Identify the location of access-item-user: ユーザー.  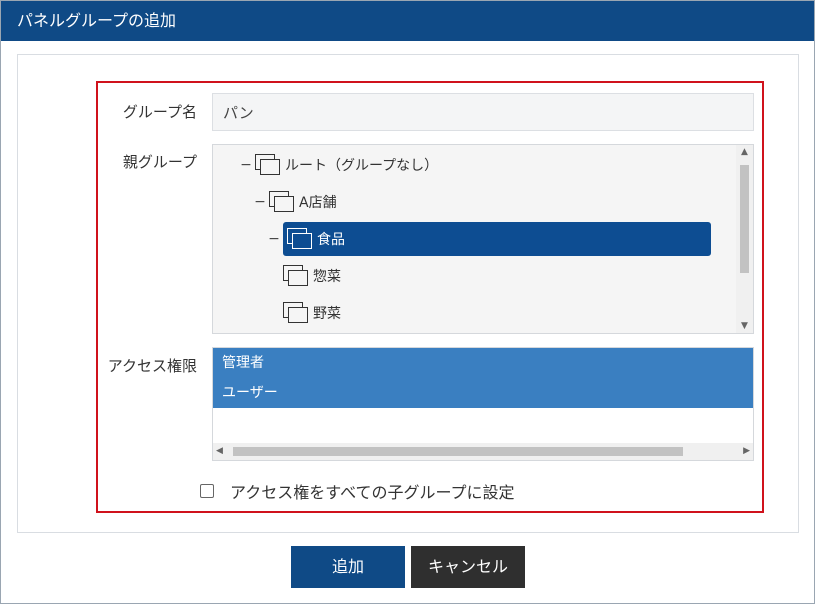
(483, 393).